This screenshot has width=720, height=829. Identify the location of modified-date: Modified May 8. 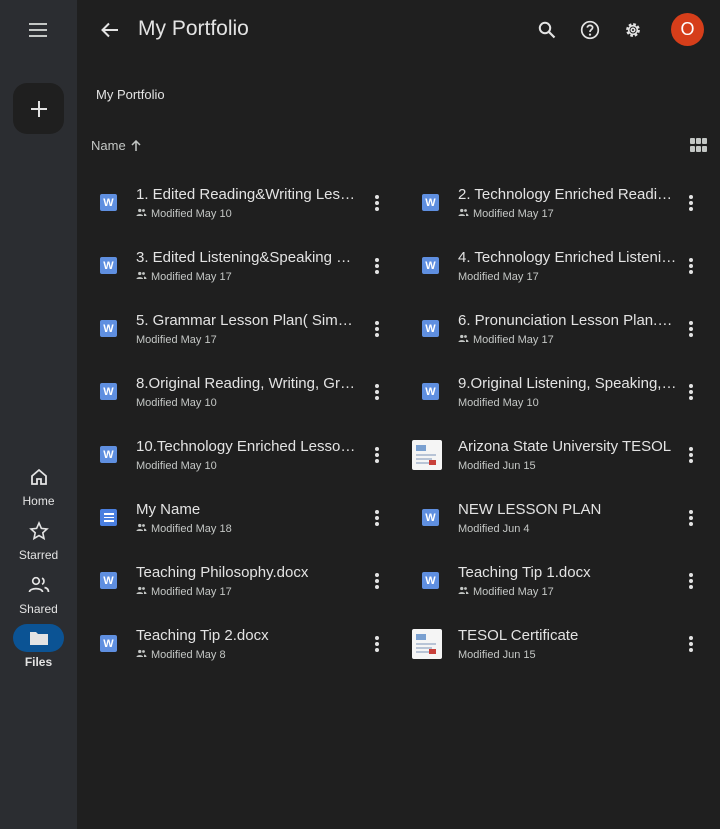
(188, 655).